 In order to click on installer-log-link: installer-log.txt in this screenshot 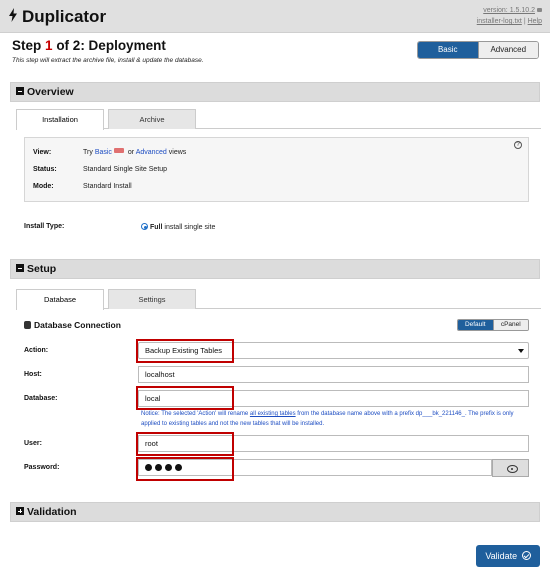, I will do `click(499, 21)`.